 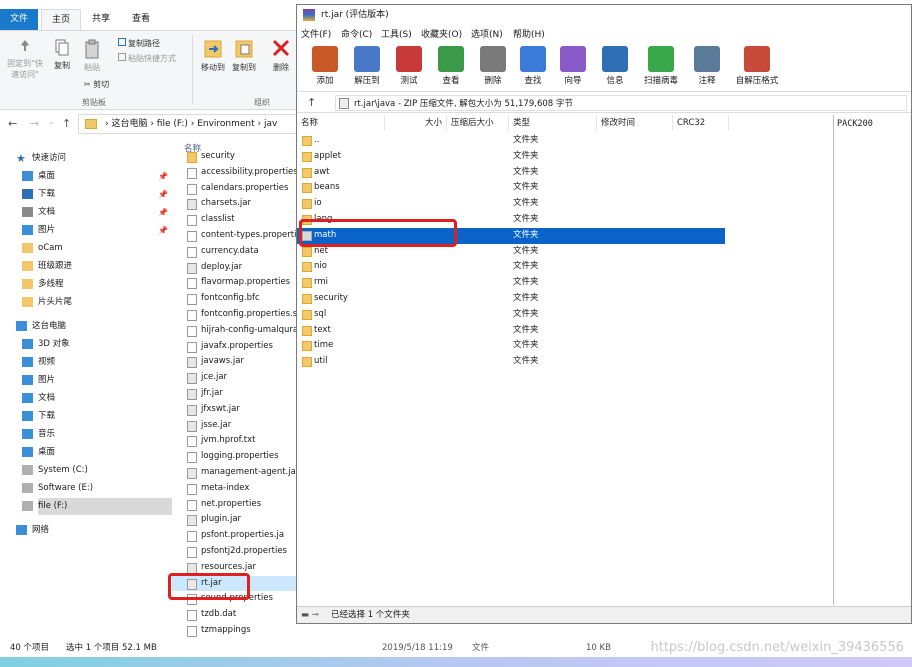 What do you see at coordinates (487, 35) in the screenshot?
I see `menu-options: 选项(N)` at bounding box center [487, 35].